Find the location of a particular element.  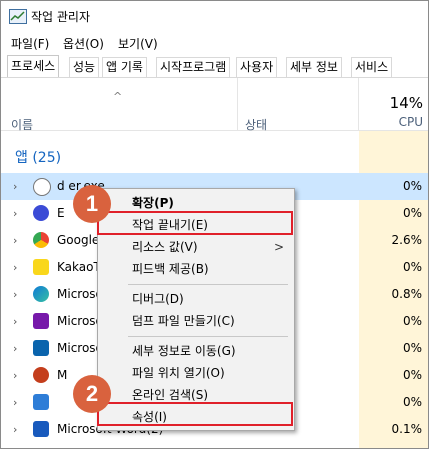

menu-item-go-to-details: 세부 정보로 이동(G) is located at coordinates (196, 351).